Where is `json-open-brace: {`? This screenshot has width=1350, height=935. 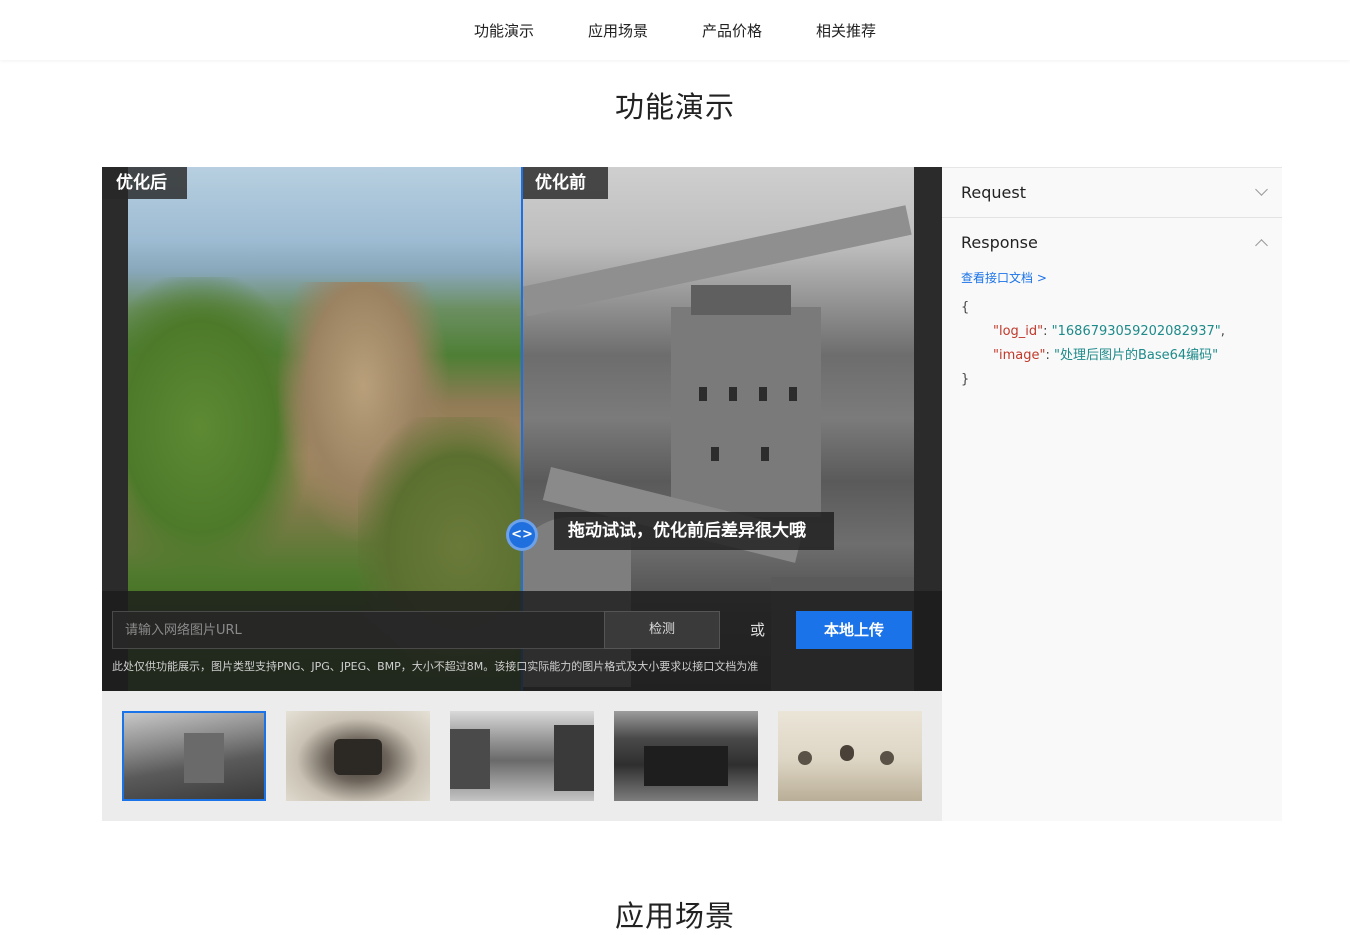 json-open-brace: { is located at coordinates (965, 307).